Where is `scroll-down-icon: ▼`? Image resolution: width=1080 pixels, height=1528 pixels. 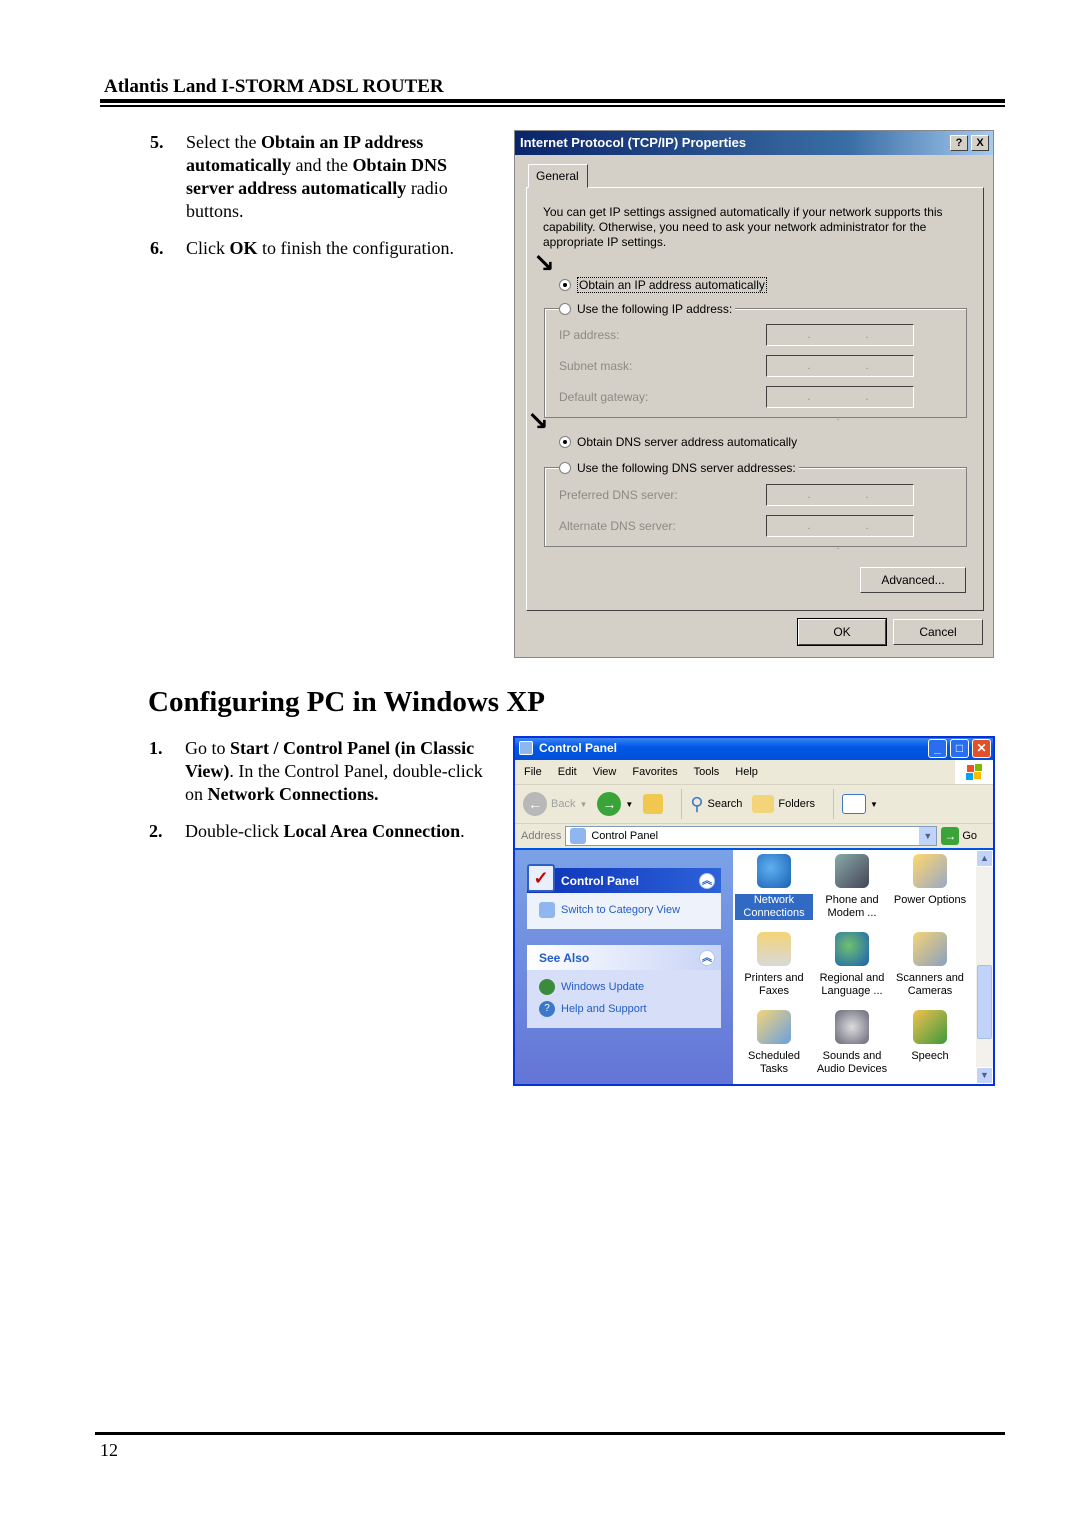 scroll-down-icon: ▼ is located at coordinates (984, 1075).